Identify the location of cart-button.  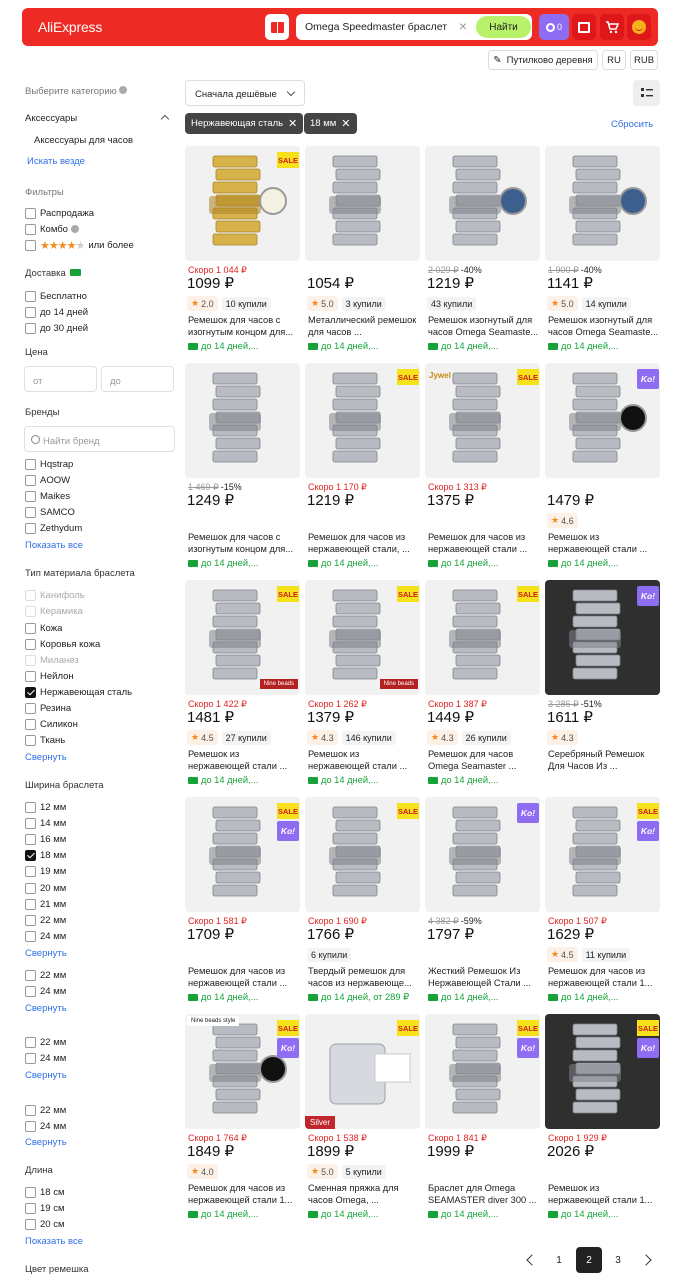
(612, 27).